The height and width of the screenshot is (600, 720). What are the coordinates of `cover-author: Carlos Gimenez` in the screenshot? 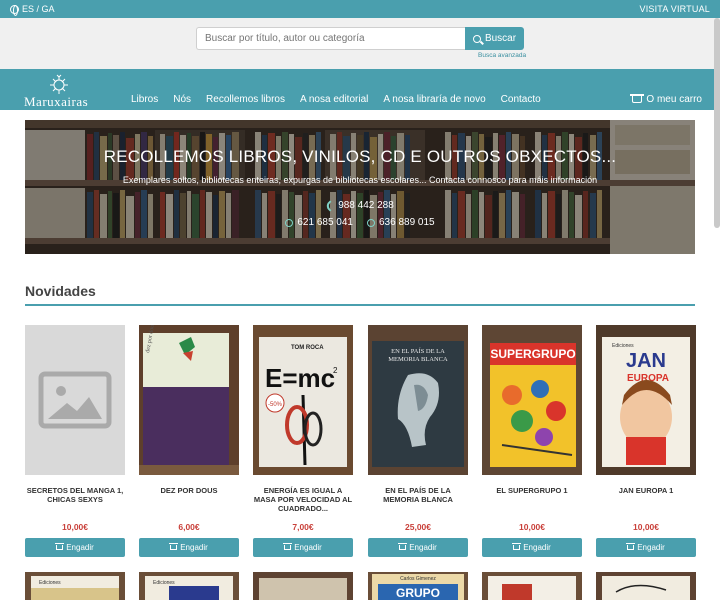 It's located at (418, 579).